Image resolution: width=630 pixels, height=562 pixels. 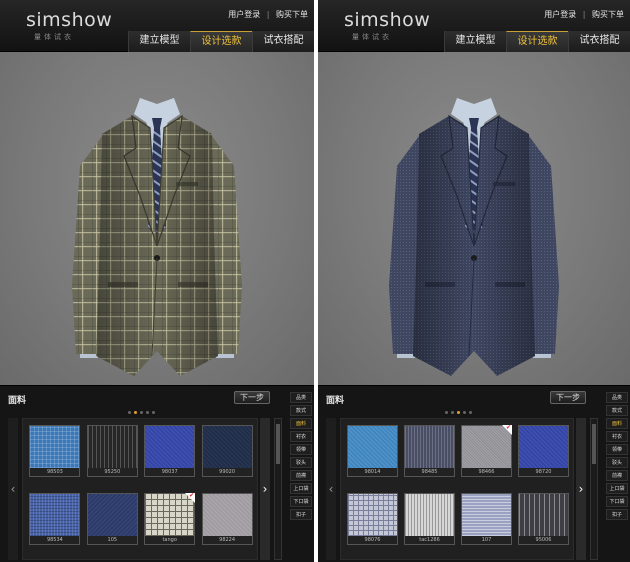 What do you see at coordinates (55, 472) in the screenshot?
I see `fabric-code: 98503` at bounding box center [55, 472].